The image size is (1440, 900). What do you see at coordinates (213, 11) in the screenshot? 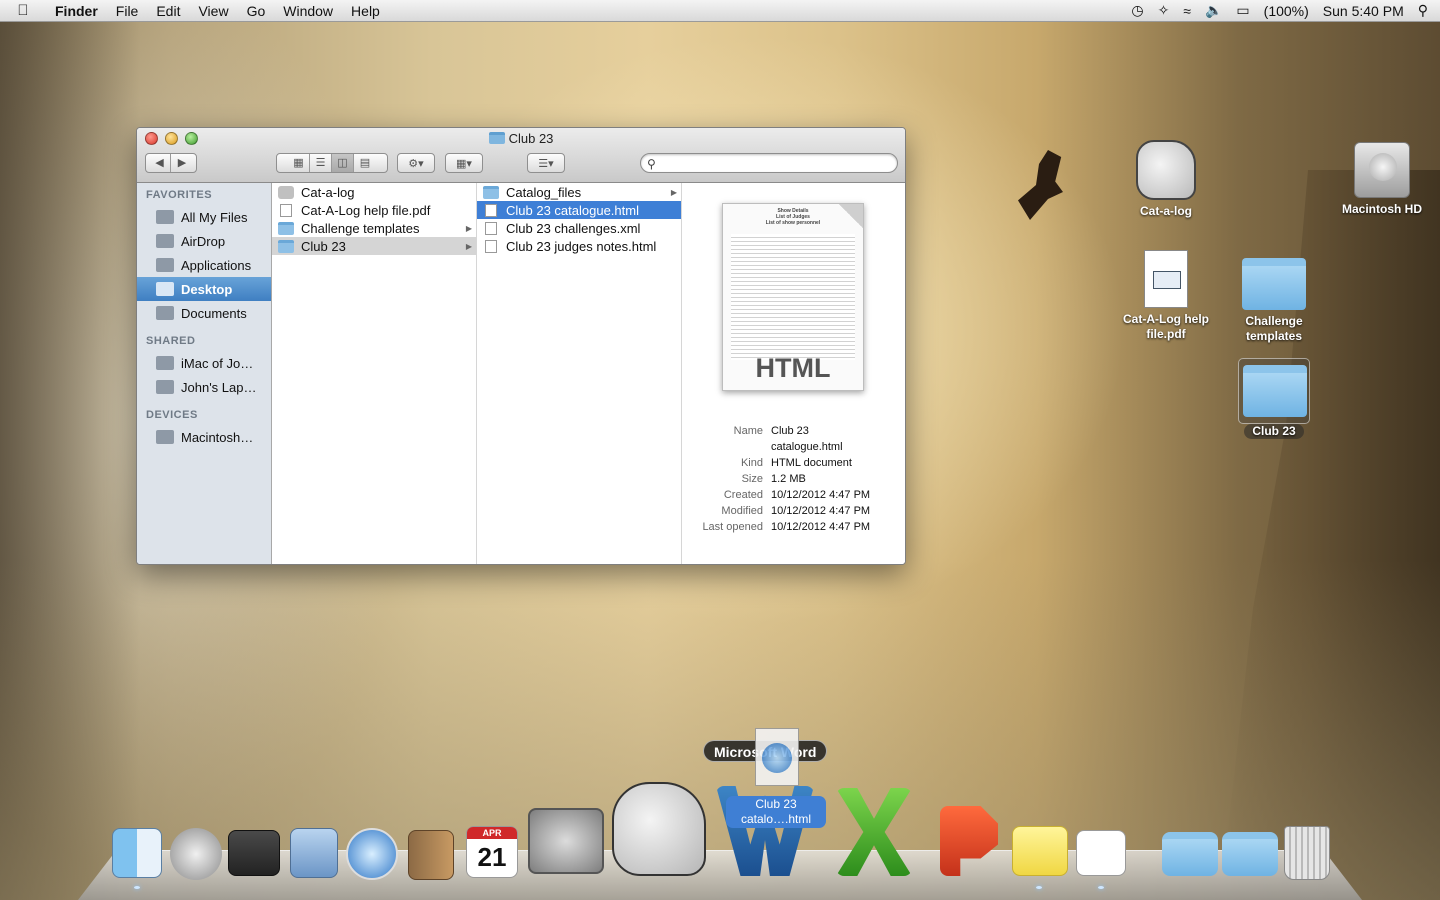
I see `menu-view: View` at bounding box center [213, 11].